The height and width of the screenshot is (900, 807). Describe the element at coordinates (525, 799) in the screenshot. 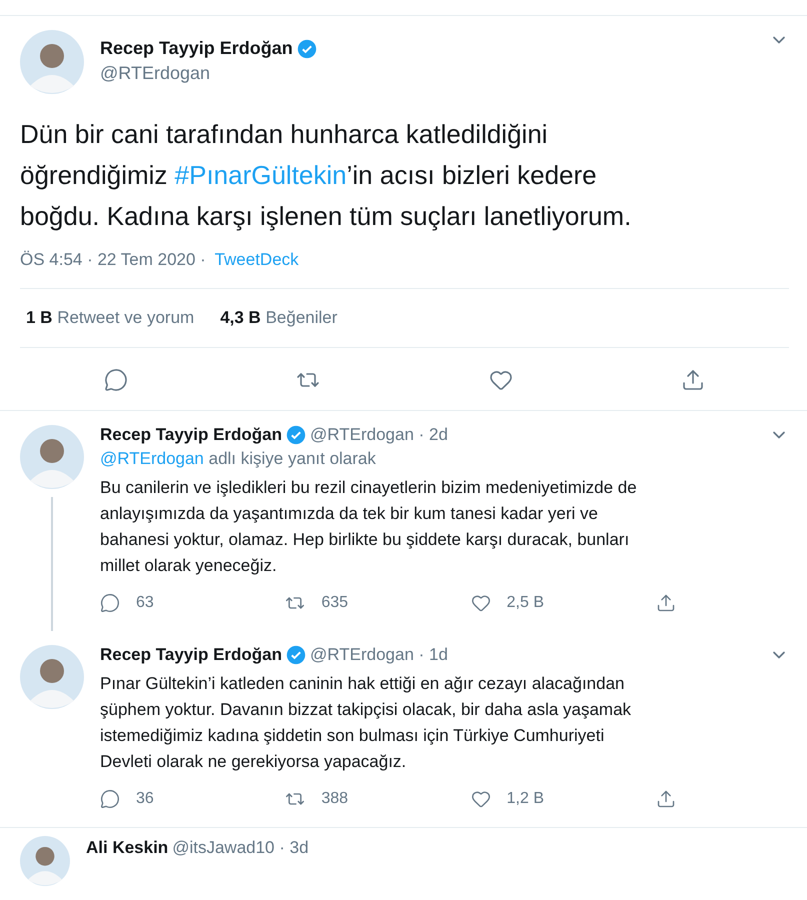

I see `action-count: 1,2 B` at that location.